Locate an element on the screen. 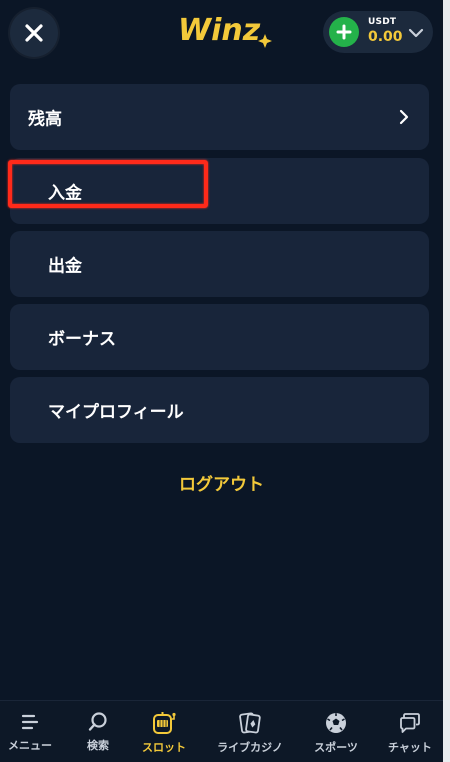  menu-item-withdraw: 出金 is located at coordinates (219, 264).